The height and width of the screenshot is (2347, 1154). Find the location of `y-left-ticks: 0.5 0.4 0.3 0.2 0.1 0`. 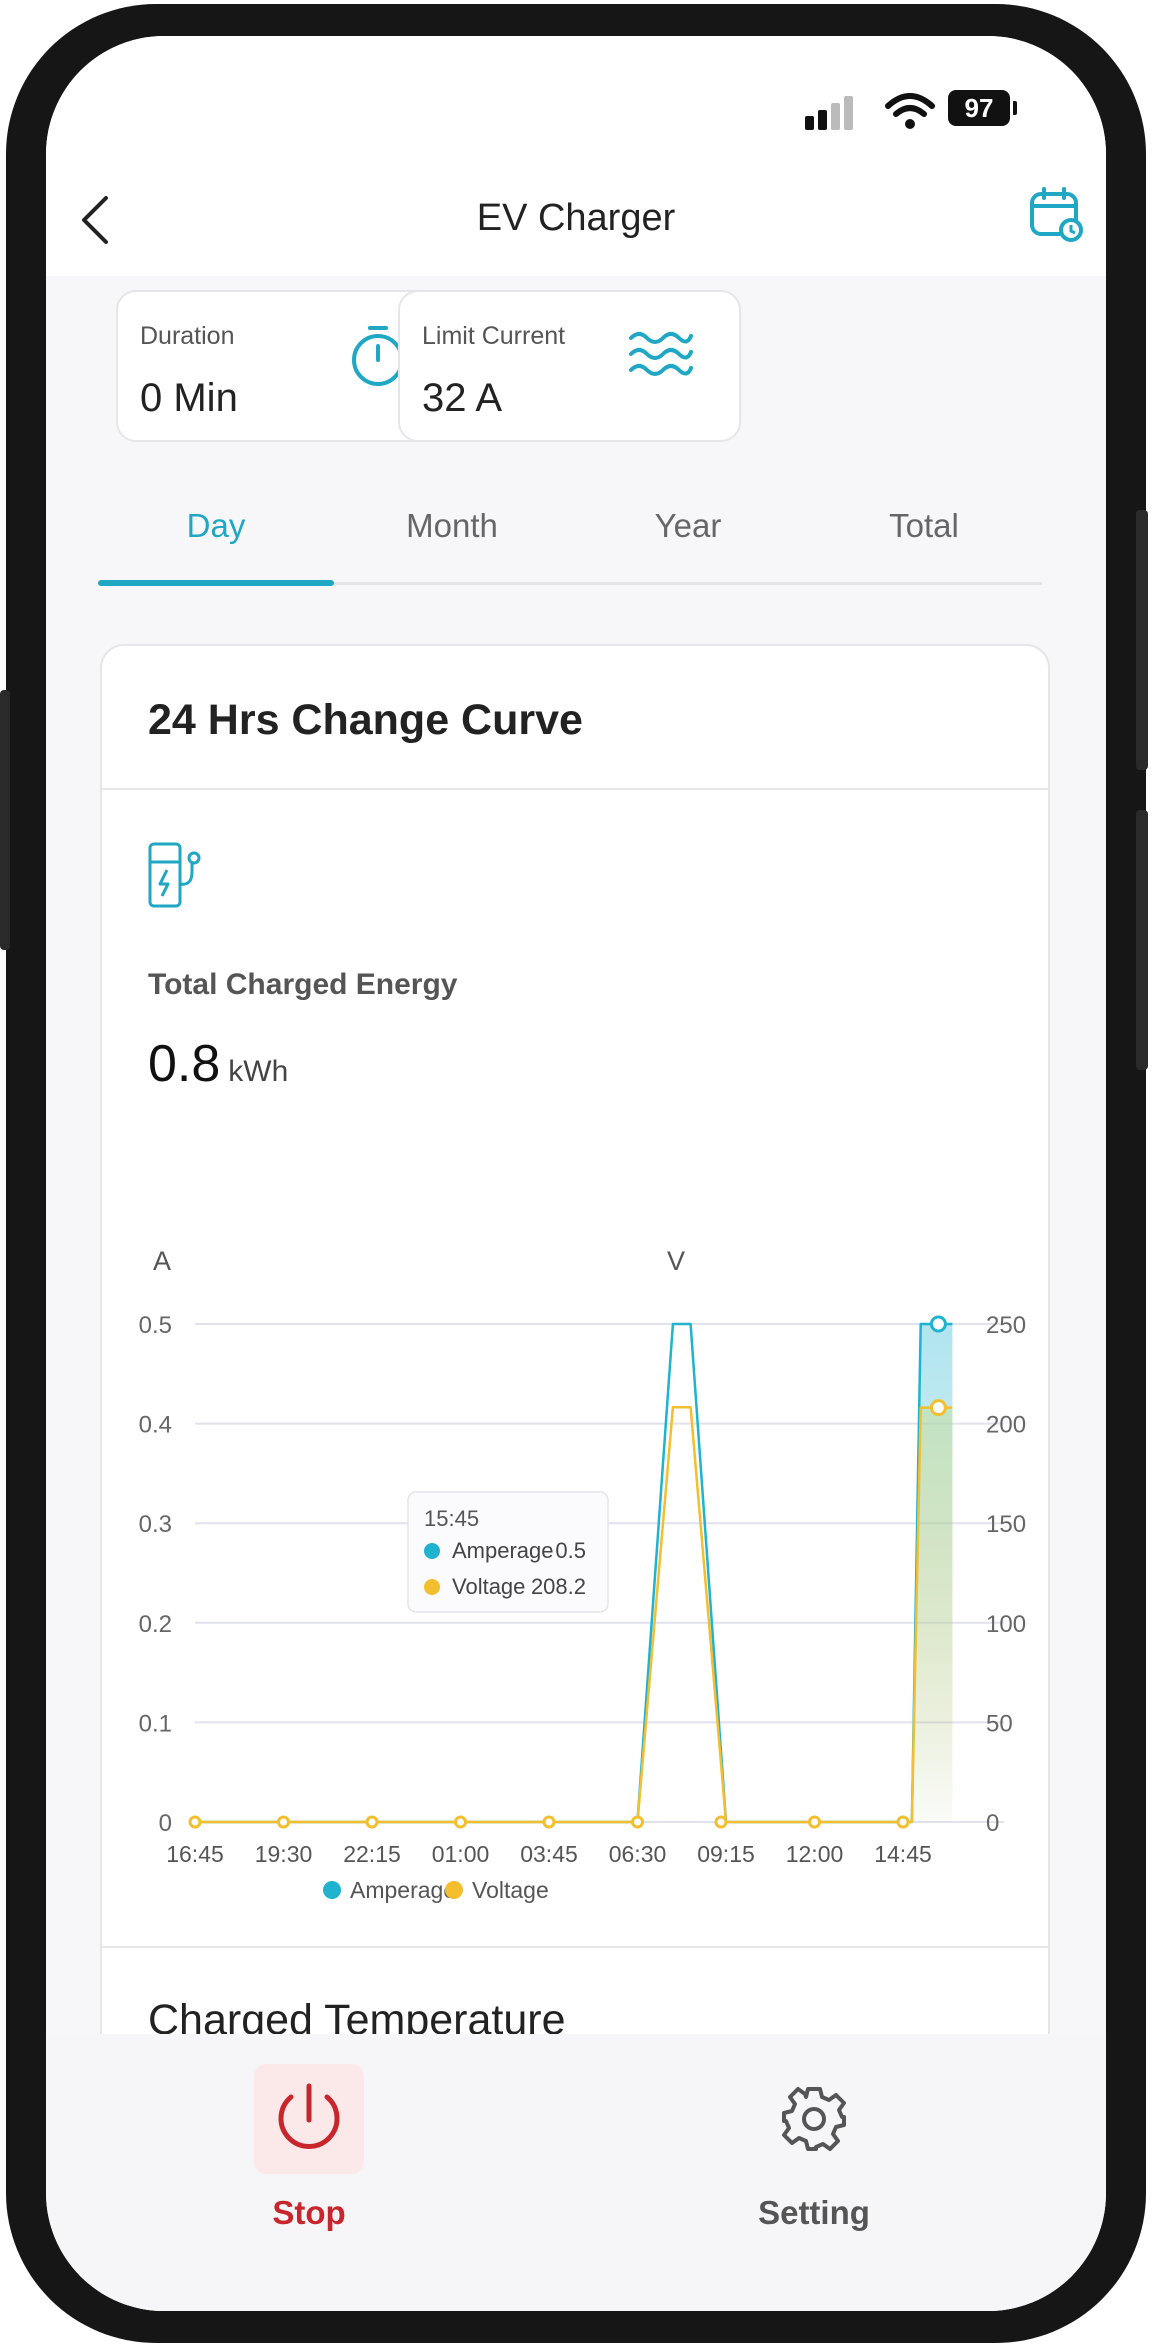

y-left-ticks: 0.5 0.4 0.3 0.2 0.1 0 is located at coordinates (155, 1574).